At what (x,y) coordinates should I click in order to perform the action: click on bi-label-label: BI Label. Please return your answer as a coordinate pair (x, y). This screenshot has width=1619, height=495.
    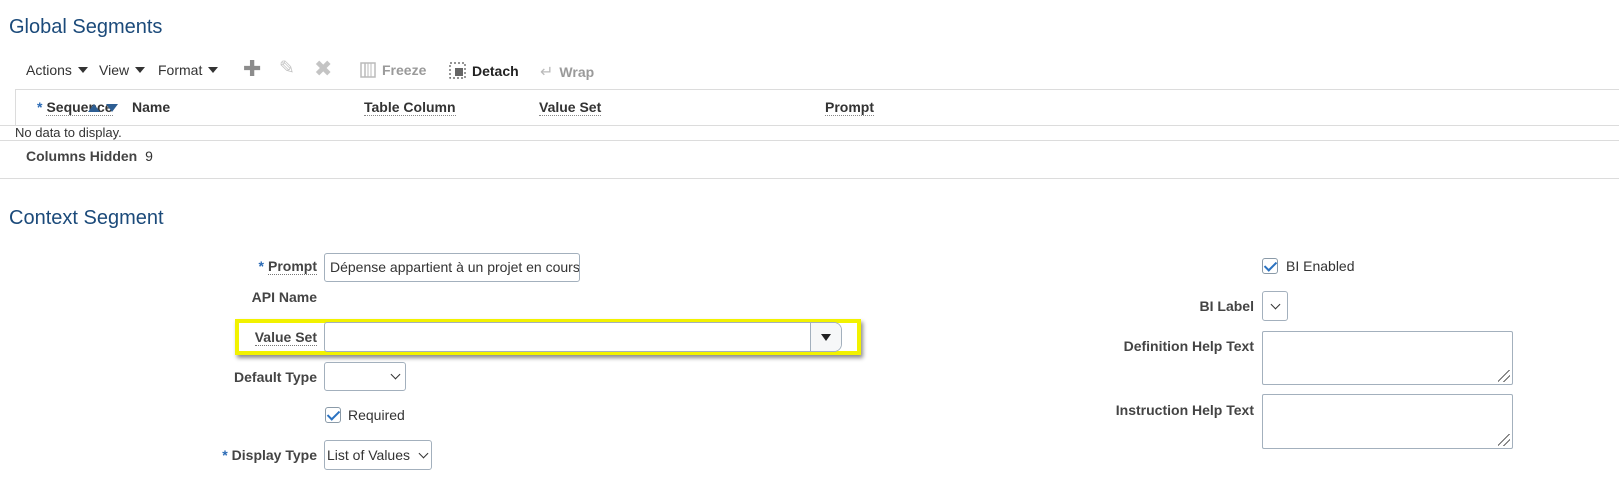
    Looking at the image, I should click on (1226, 306).